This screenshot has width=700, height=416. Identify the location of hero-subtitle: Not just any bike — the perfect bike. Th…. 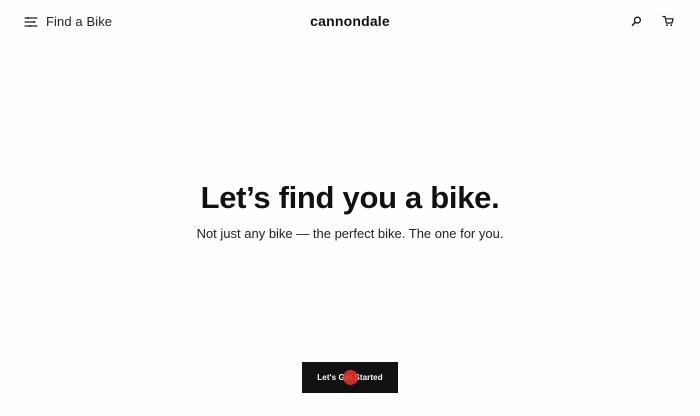
(350, 233).